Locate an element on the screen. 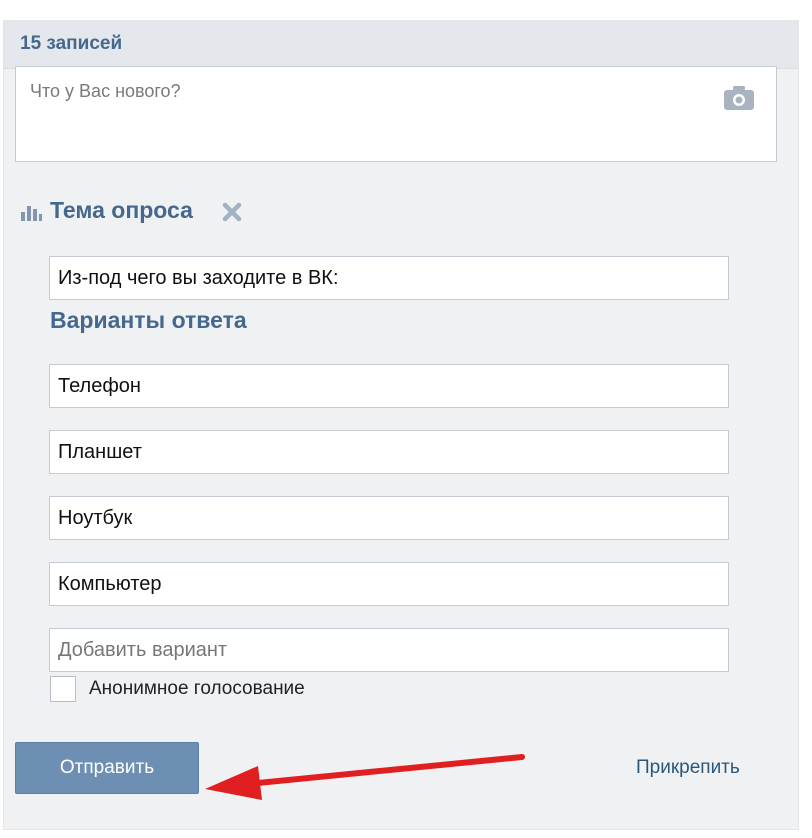  send-button: Отправить is located at coordinates (107, 768).